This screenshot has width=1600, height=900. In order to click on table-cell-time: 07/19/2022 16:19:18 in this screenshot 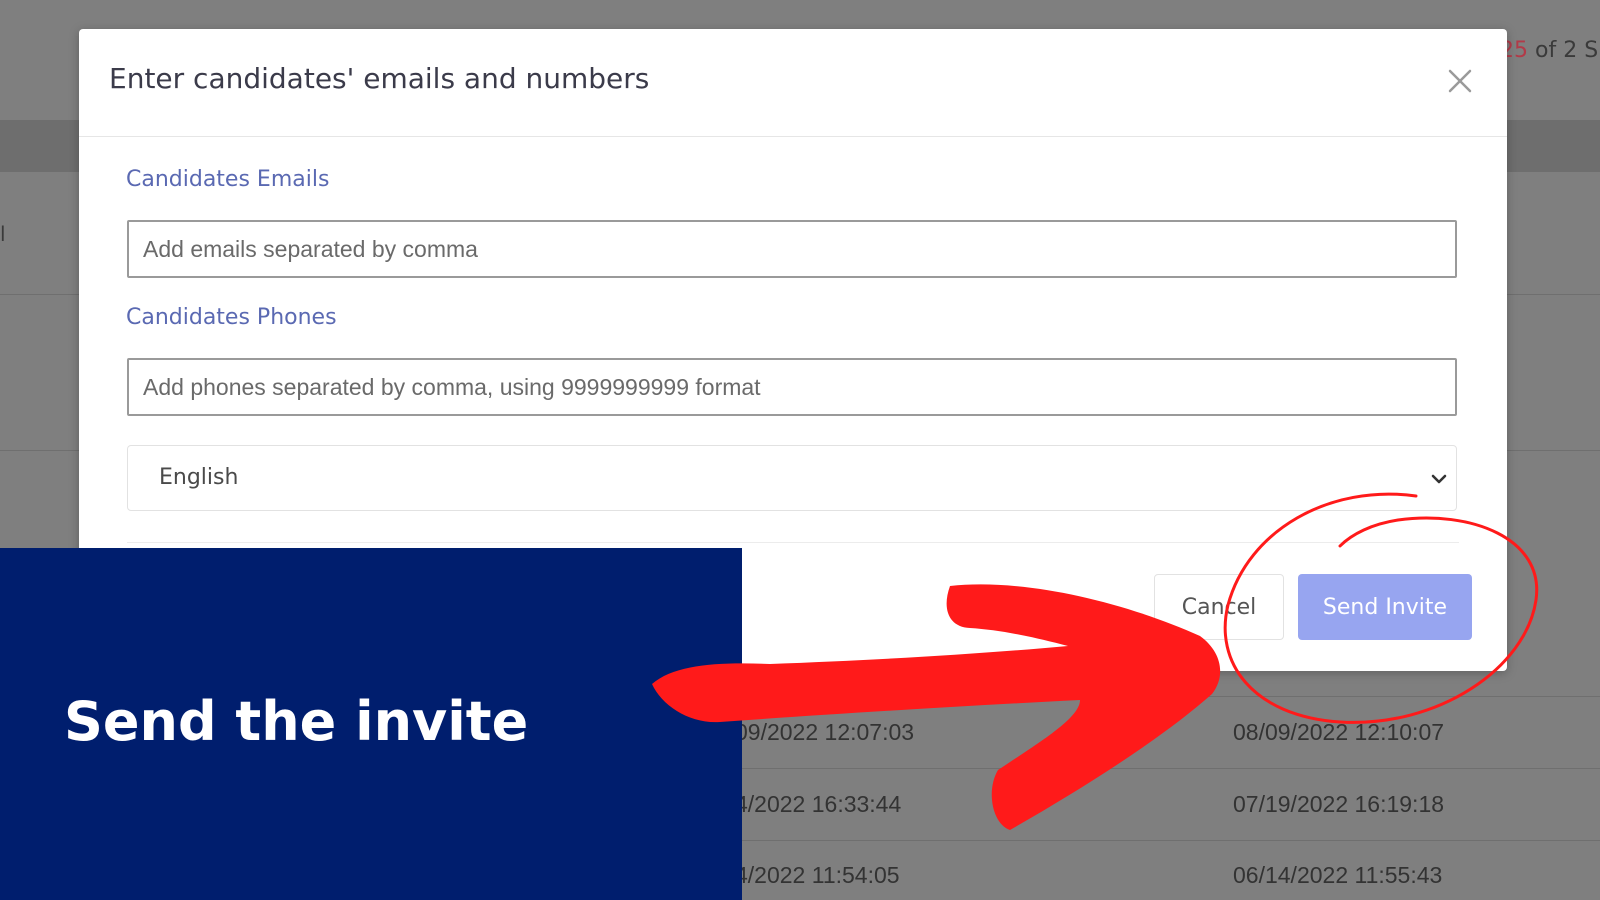, I will do `click(1339, 804)`.